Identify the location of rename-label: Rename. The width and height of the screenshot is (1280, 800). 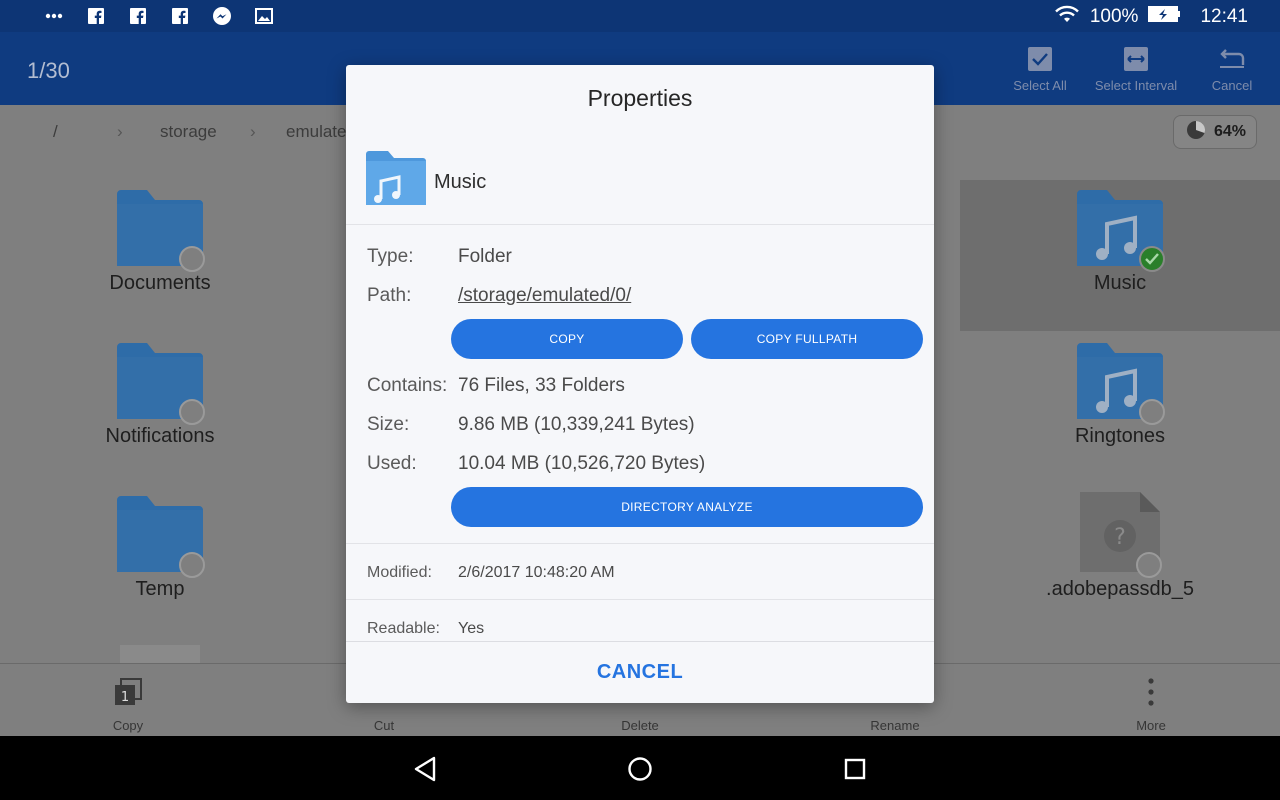
(895, 725).